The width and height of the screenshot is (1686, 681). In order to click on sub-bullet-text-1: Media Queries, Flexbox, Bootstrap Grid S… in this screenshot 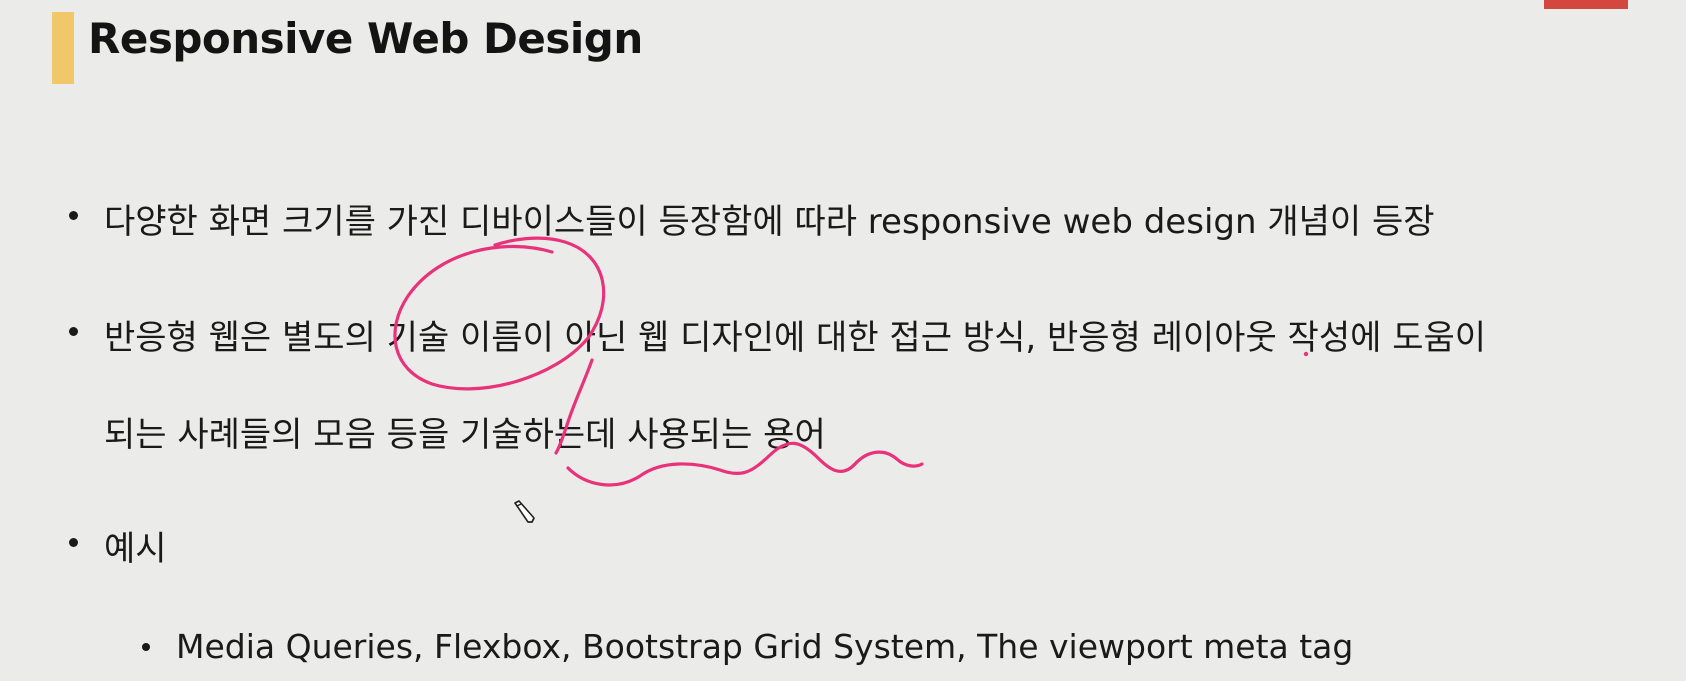, I will do `click(765, 646)`.